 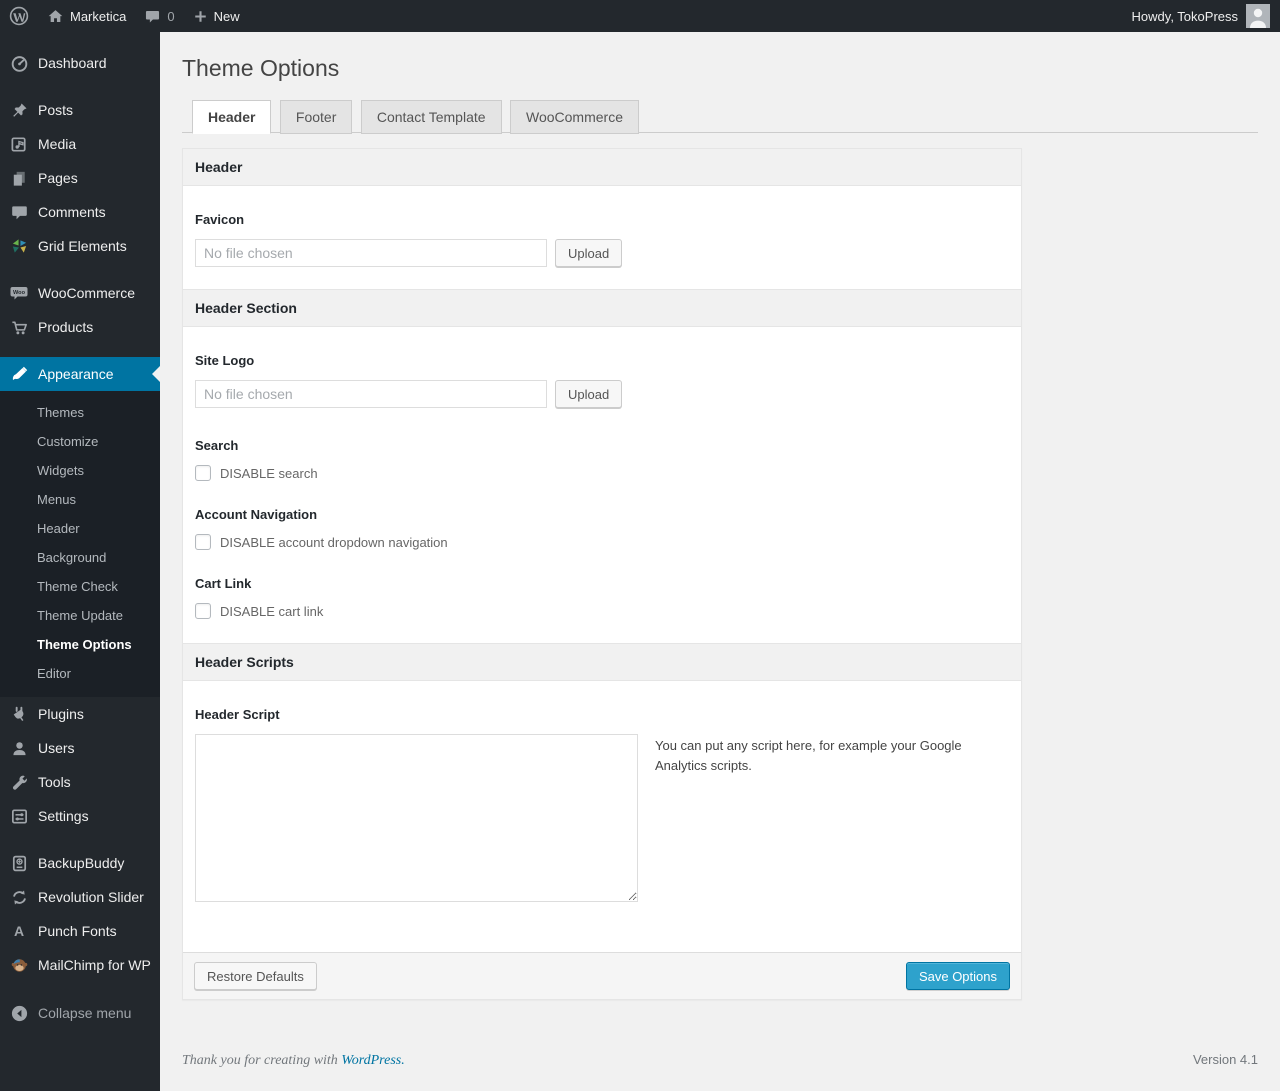 I want to click on save-options-button: Save Options, so click(x=957, y=976).